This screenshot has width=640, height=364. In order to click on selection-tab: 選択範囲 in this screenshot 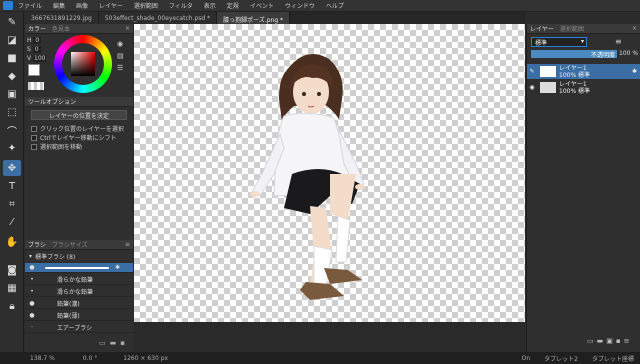, I will do `click(572, 28)`.